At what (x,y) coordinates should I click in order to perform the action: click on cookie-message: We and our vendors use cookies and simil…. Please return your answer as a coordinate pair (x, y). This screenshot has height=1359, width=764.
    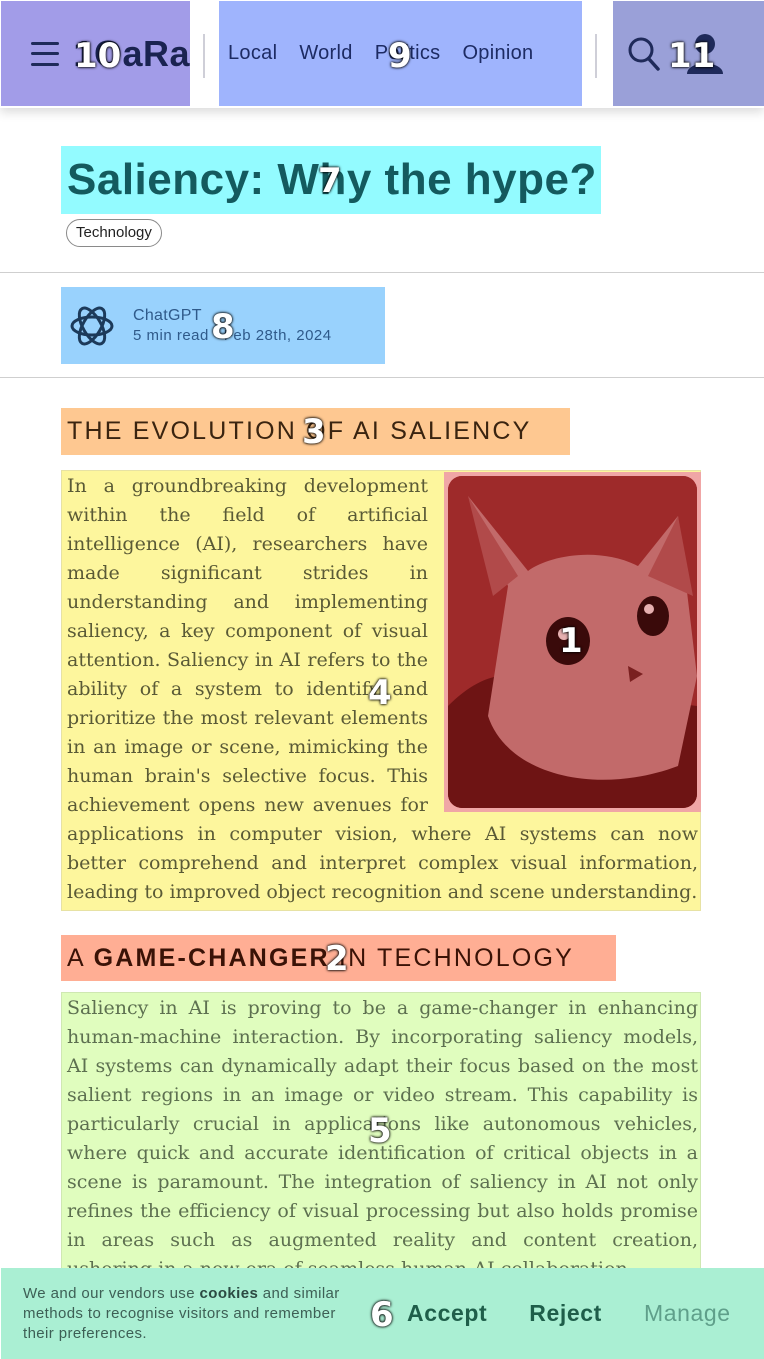
    Looking at the image, I should click on (183, 1314).